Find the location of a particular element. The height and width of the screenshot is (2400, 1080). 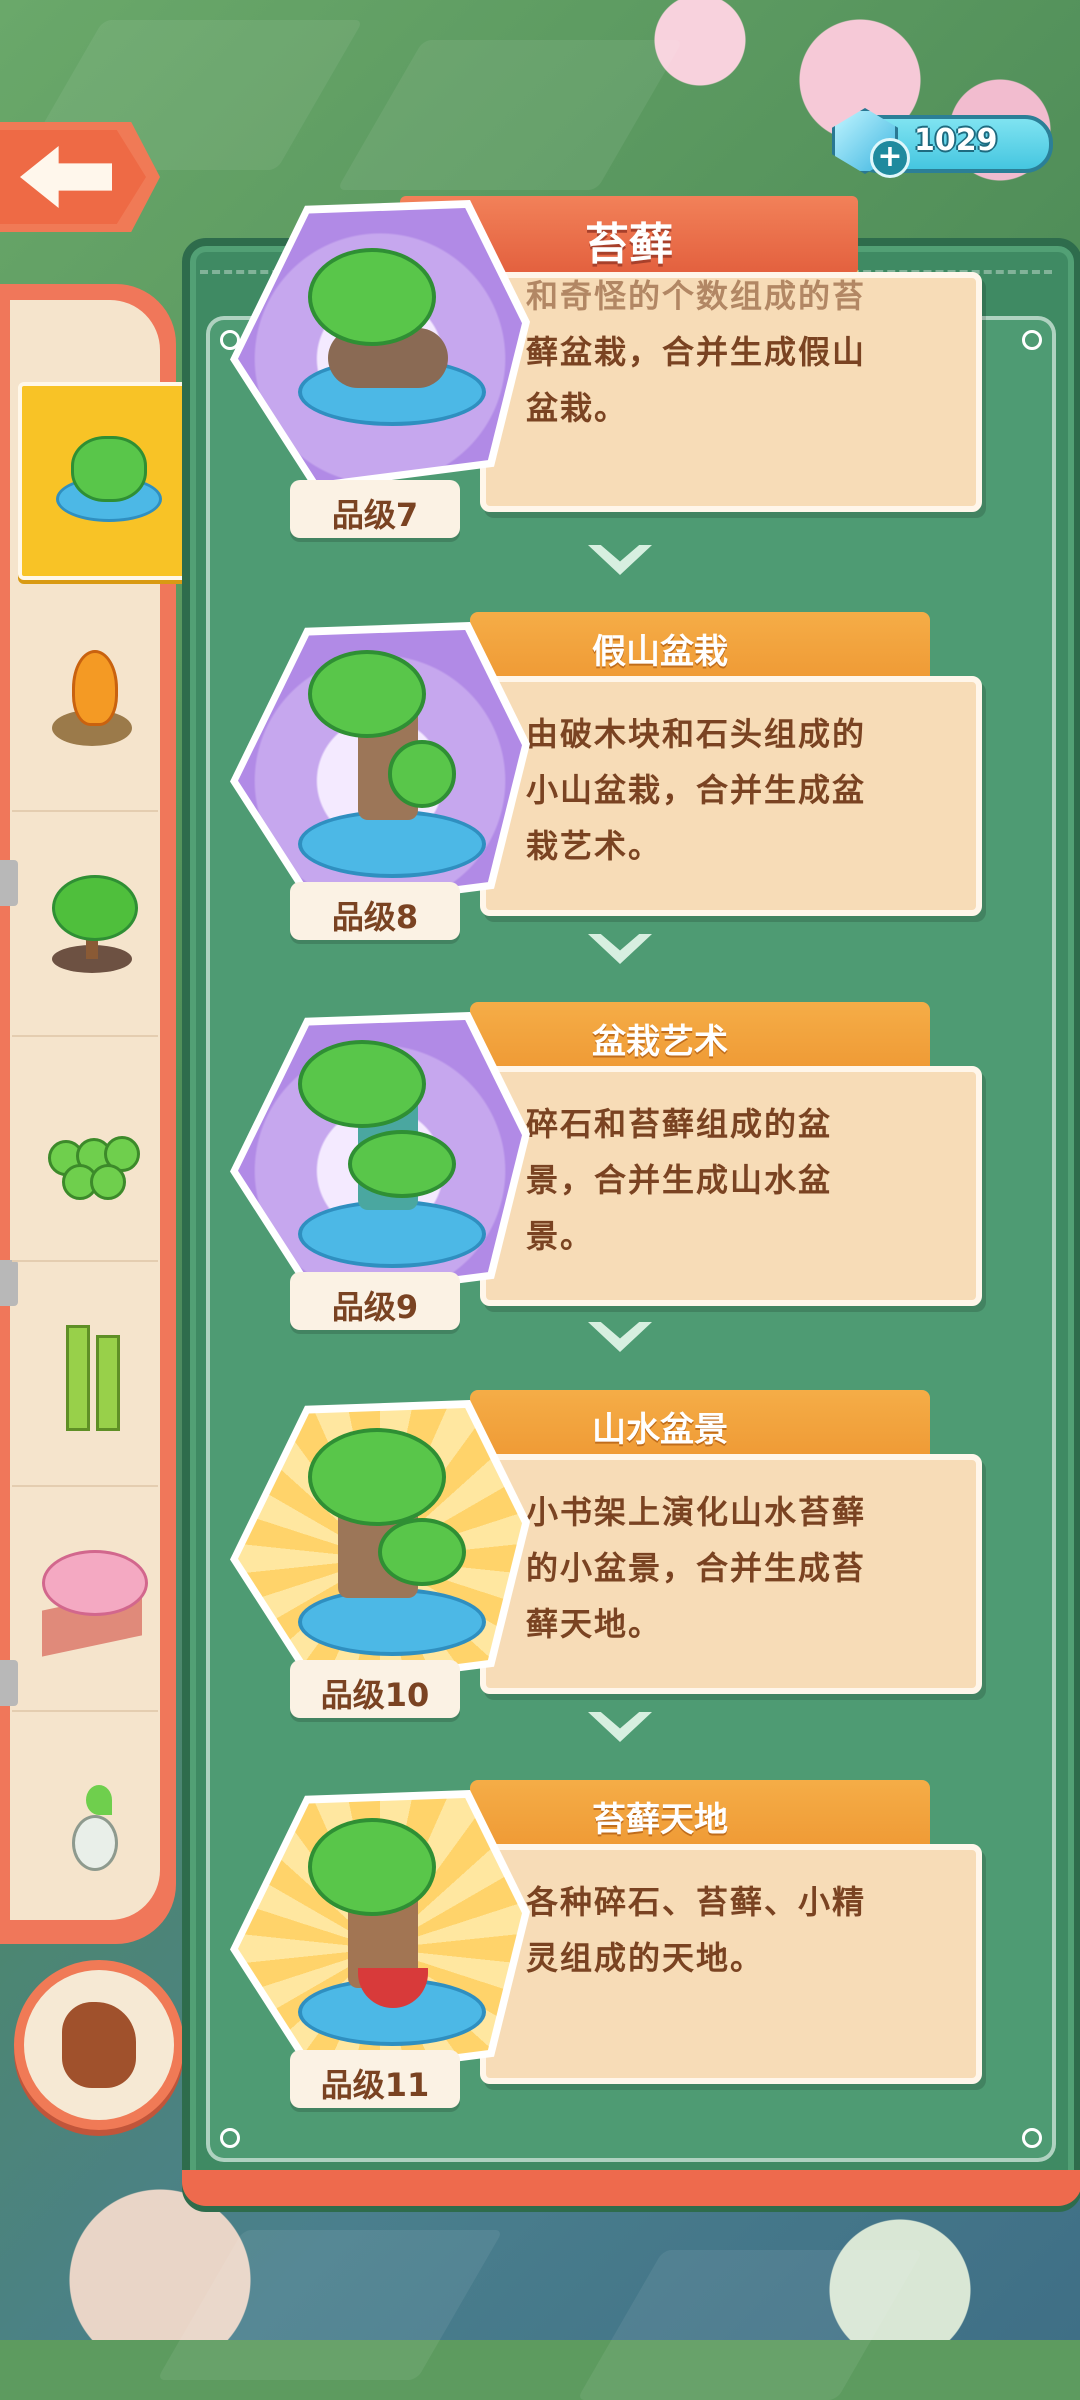

desc-line: 和奇怪的个数组成的苔 is located at coordinates (696, 296).